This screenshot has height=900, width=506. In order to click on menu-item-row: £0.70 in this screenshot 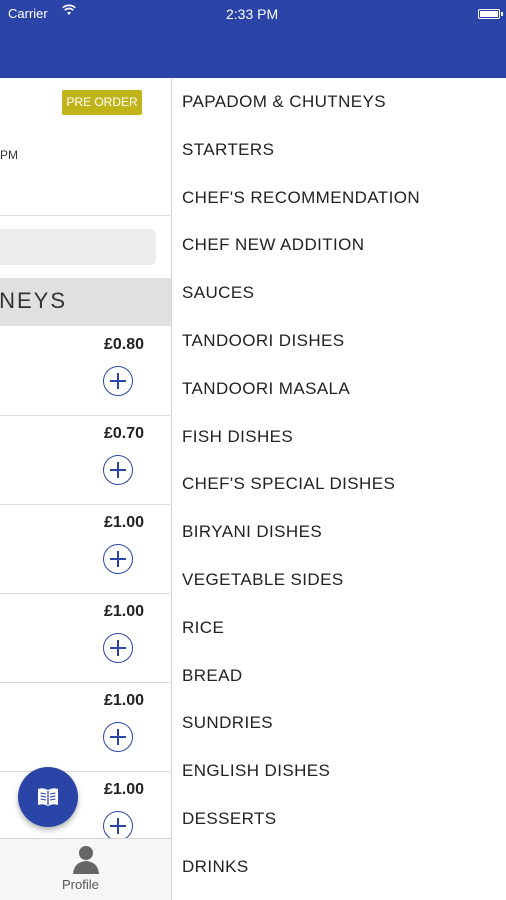, I will do `click(85, 460)`.